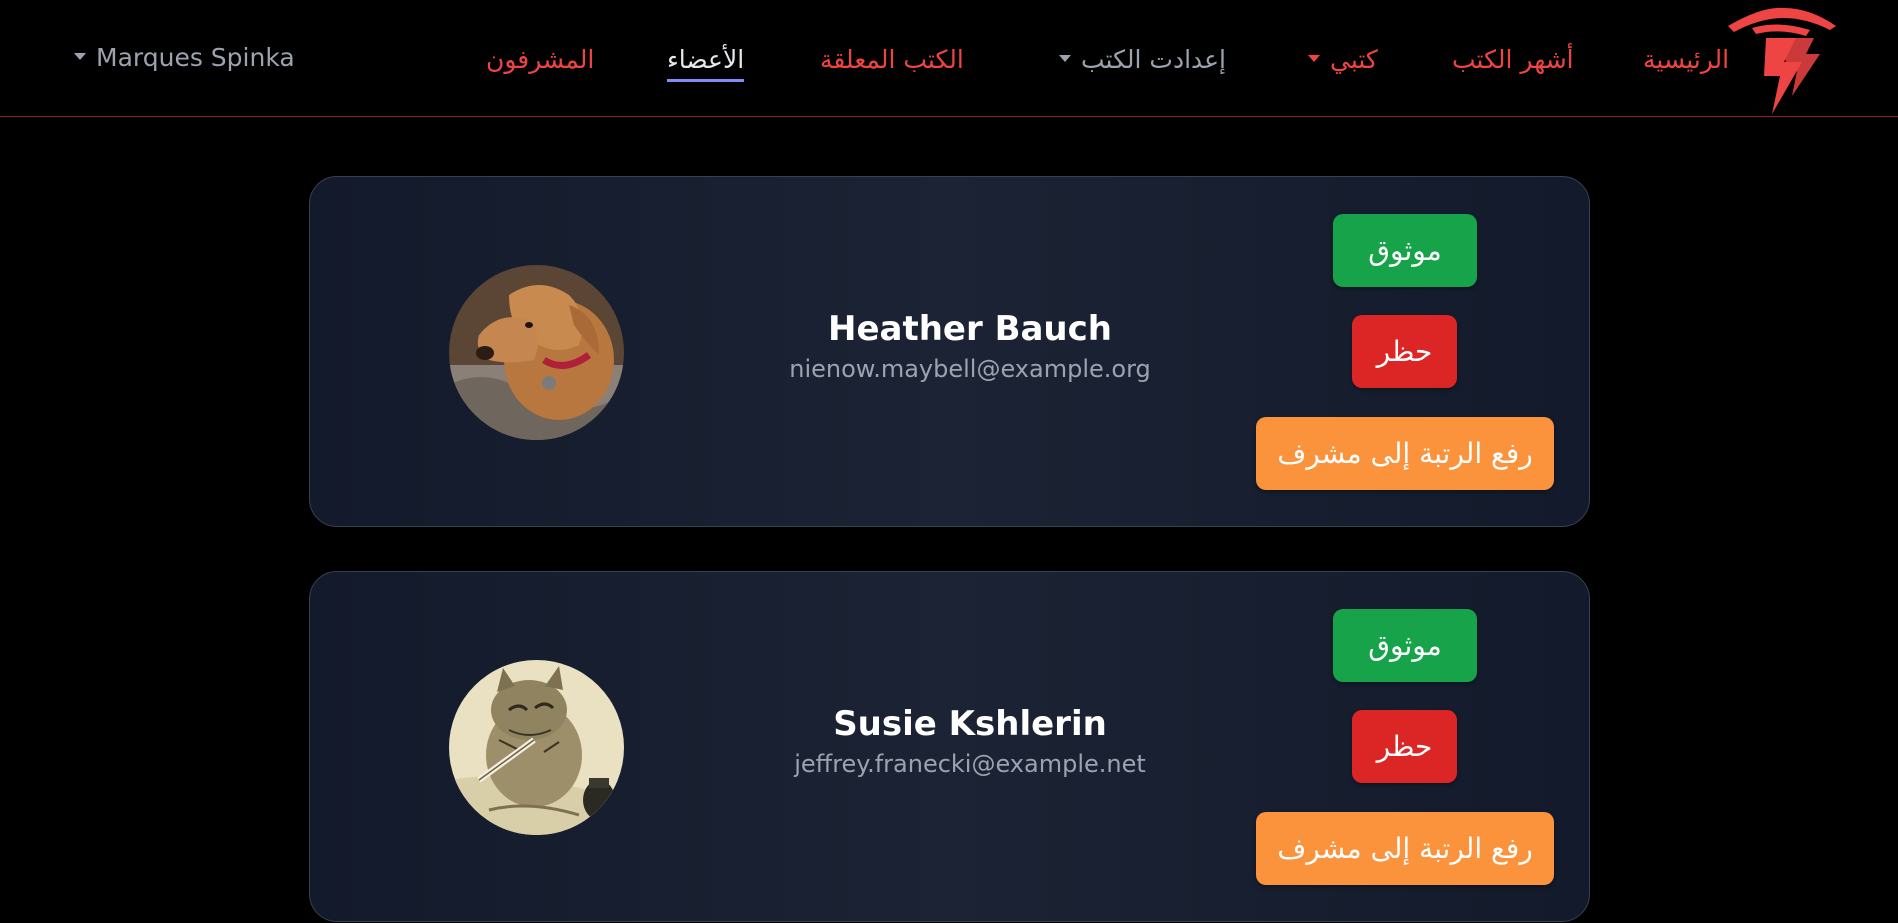  I want to click on member-email: jeffrey.franecki@example.net, so click(970, 764).